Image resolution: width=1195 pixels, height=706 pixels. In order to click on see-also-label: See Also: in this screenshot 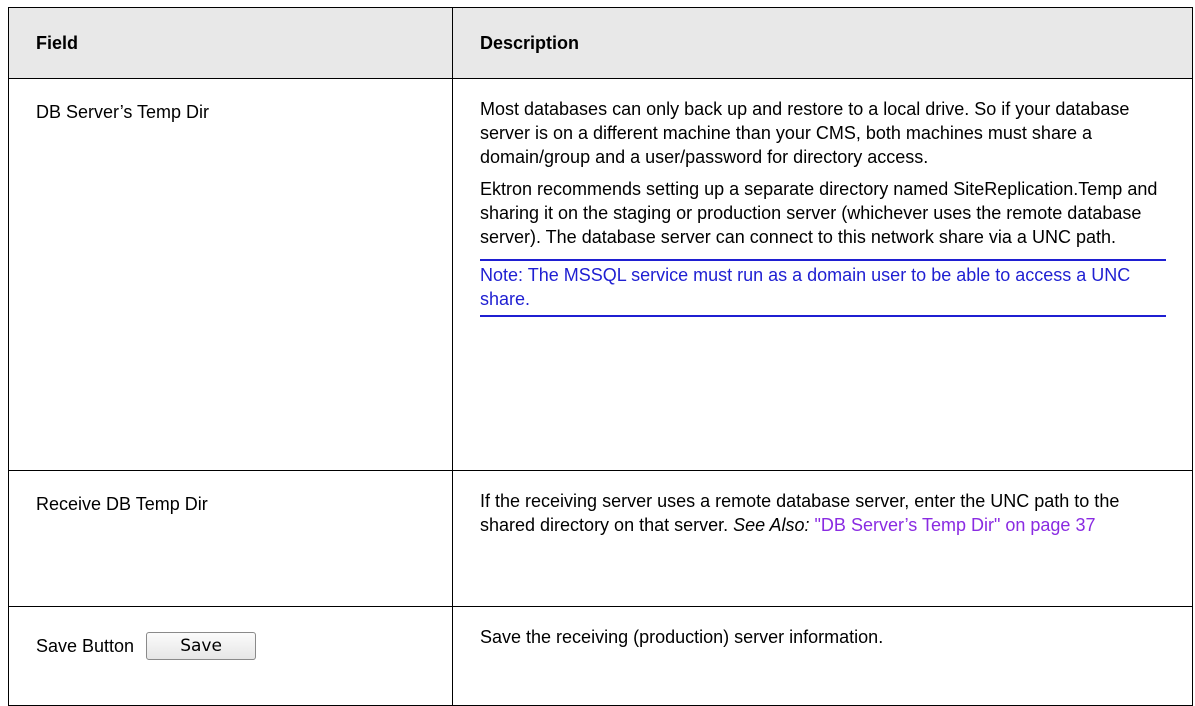, I will do `click(771, 525)`.